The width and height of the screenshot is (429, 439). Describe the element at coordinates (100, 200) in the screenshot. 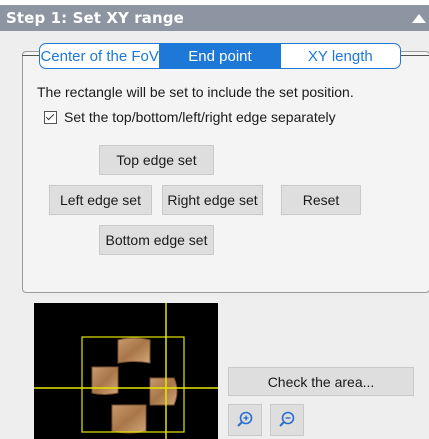

I see `left-edge-set-button: Left edge set` at that location.